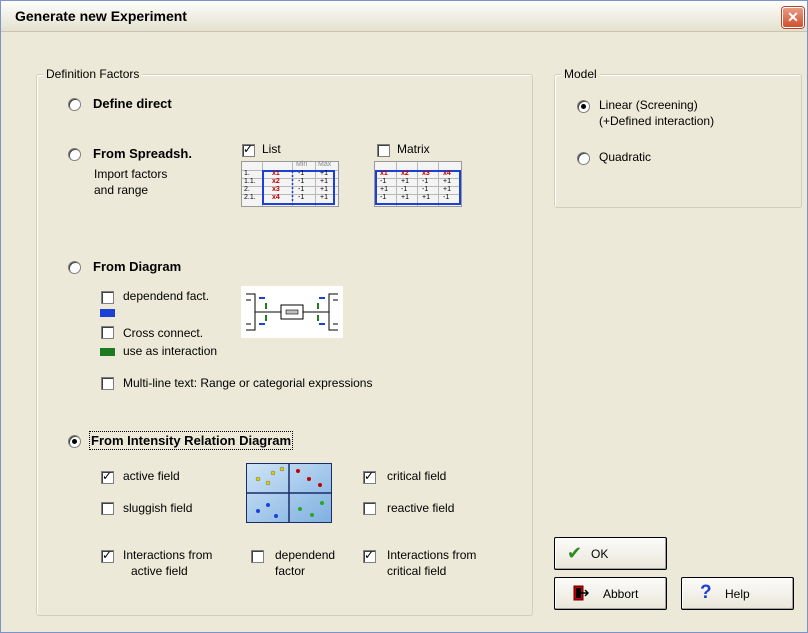  Describe the element at coordinates (191, 440) in the screenshot. I see `from-intensity-label: From Intensity Relation Diagram` at that location.